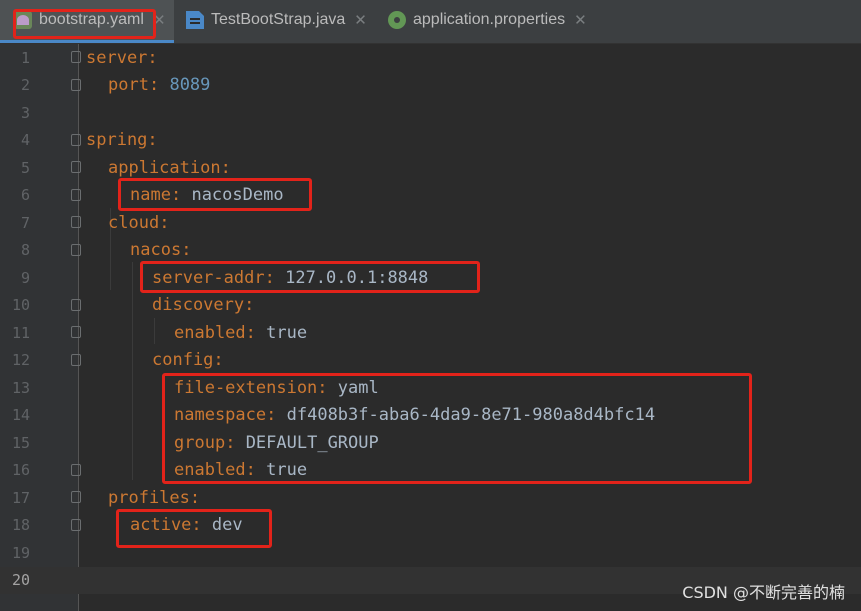  Describe the element at coordinates (20, 387) in the screenshot. I see `line-number: 13` at that location.